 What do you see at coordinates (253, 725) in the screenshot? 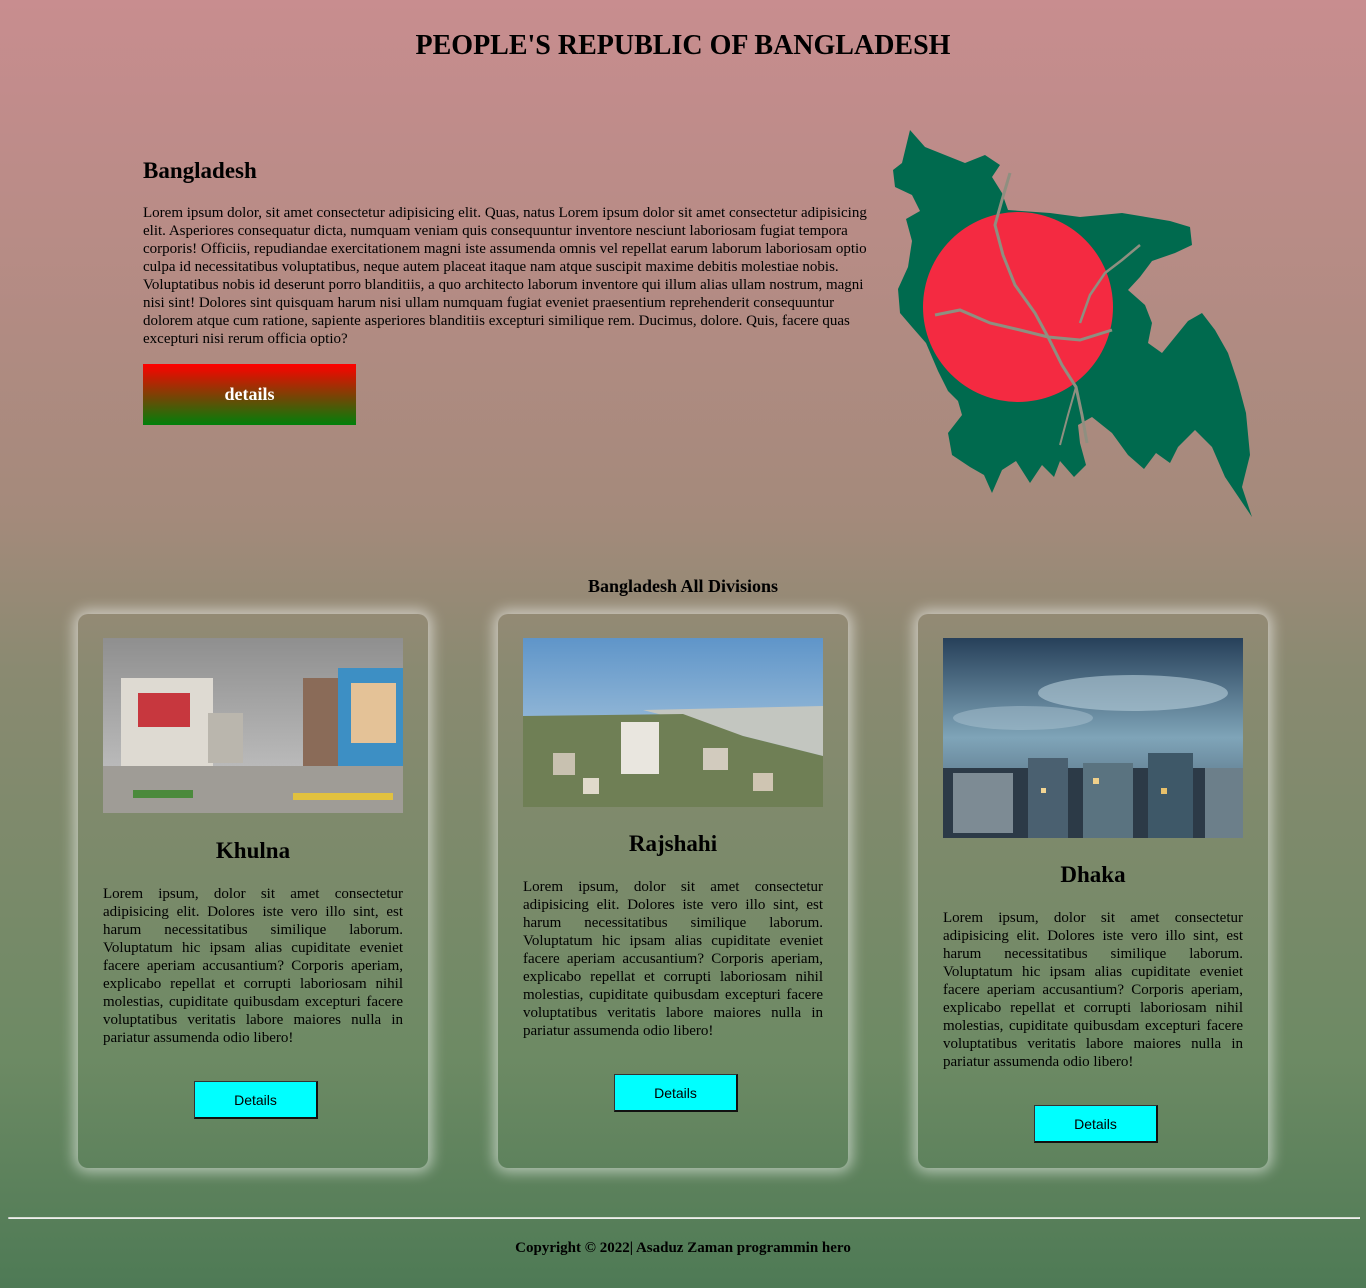
I see `khulna-photo` at bounding box center [253, 725].